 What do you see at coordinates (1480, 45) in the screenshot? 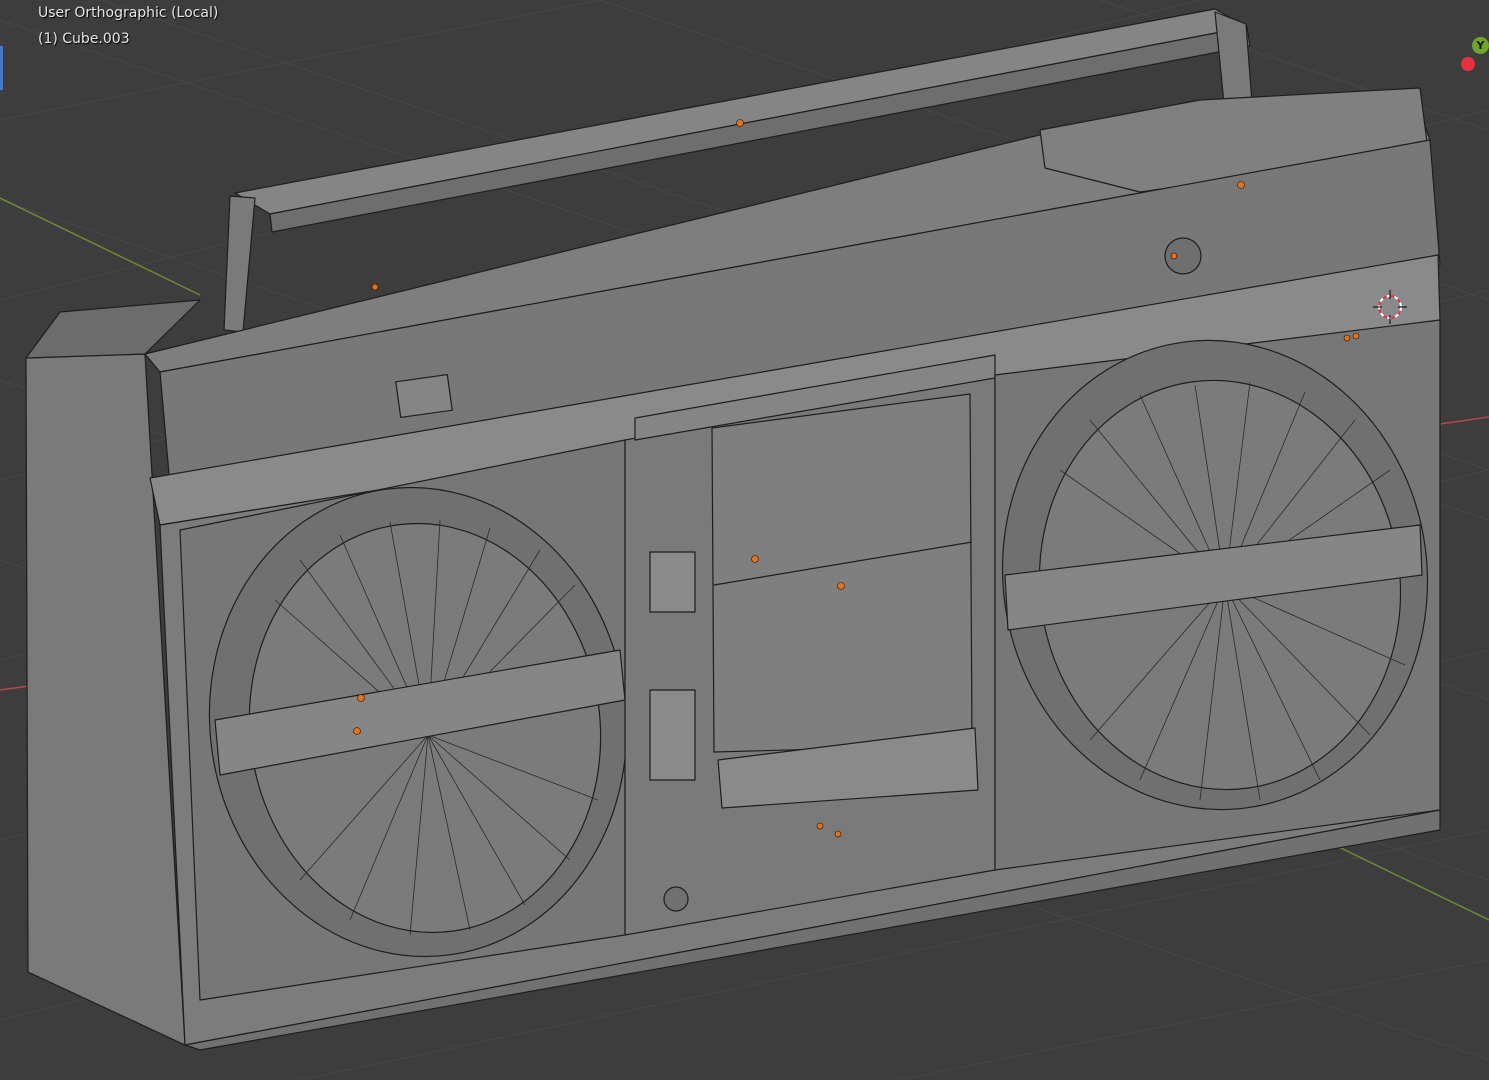
I see `gizmo-y-axis-icon: Y` at bounding box center [1480, 45].